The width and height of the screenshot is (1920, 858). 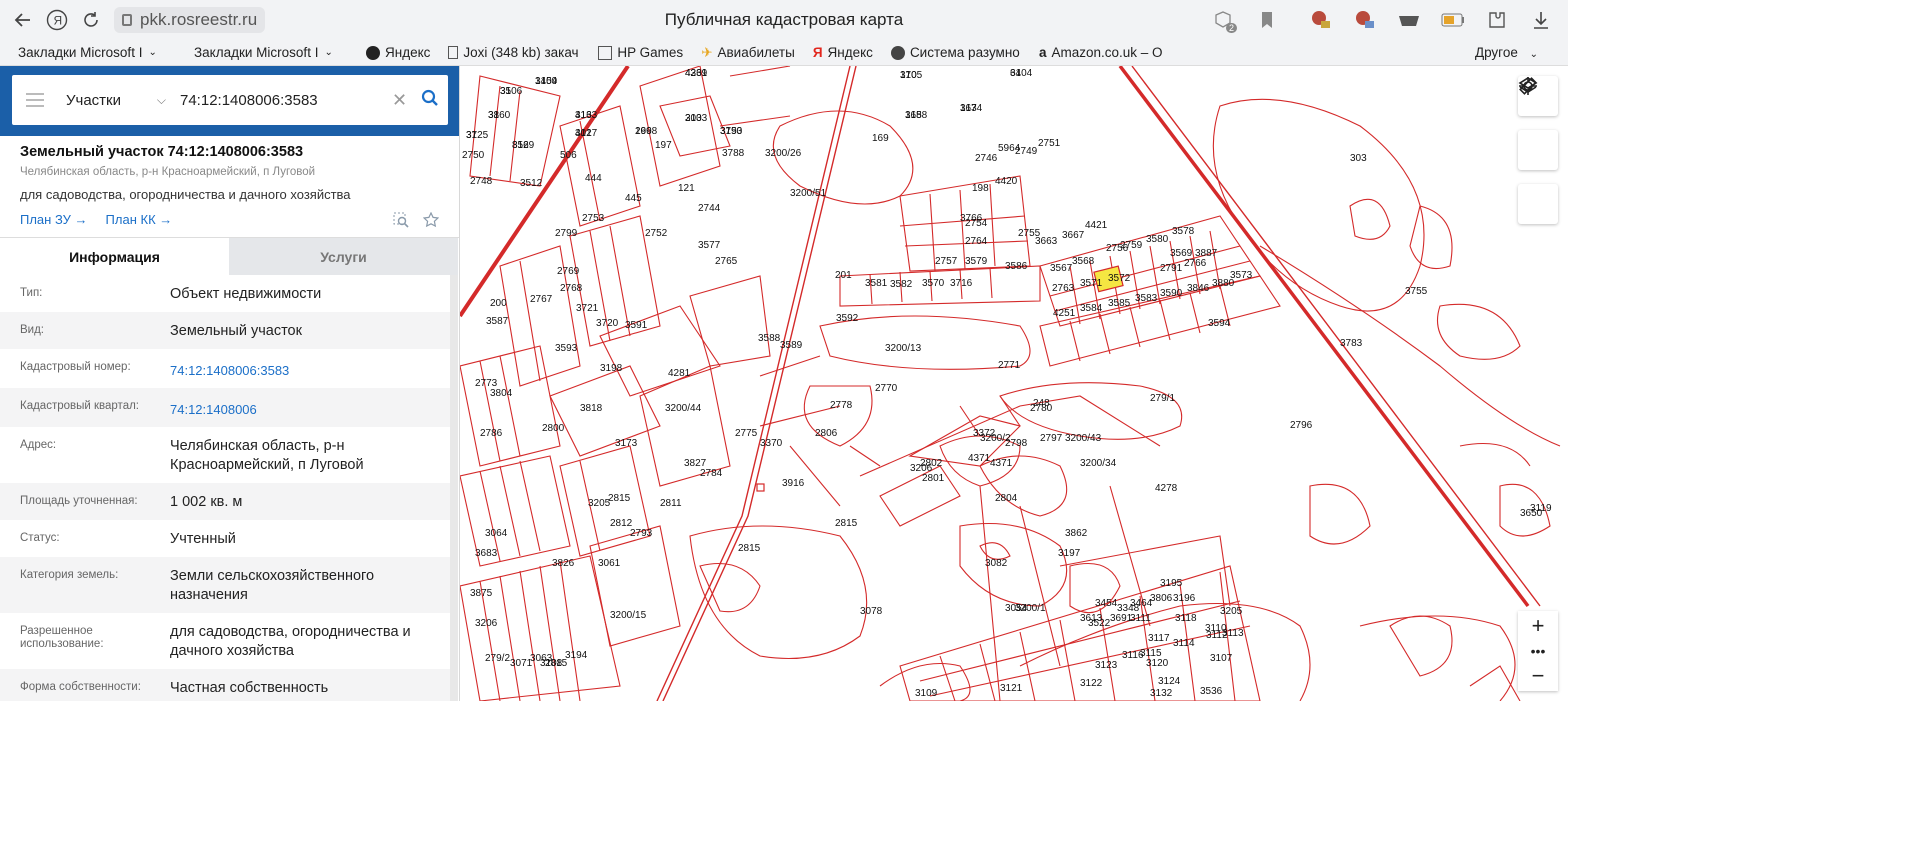 I want to click on parcel-label: 3200/13, so click(x=903, y=348).